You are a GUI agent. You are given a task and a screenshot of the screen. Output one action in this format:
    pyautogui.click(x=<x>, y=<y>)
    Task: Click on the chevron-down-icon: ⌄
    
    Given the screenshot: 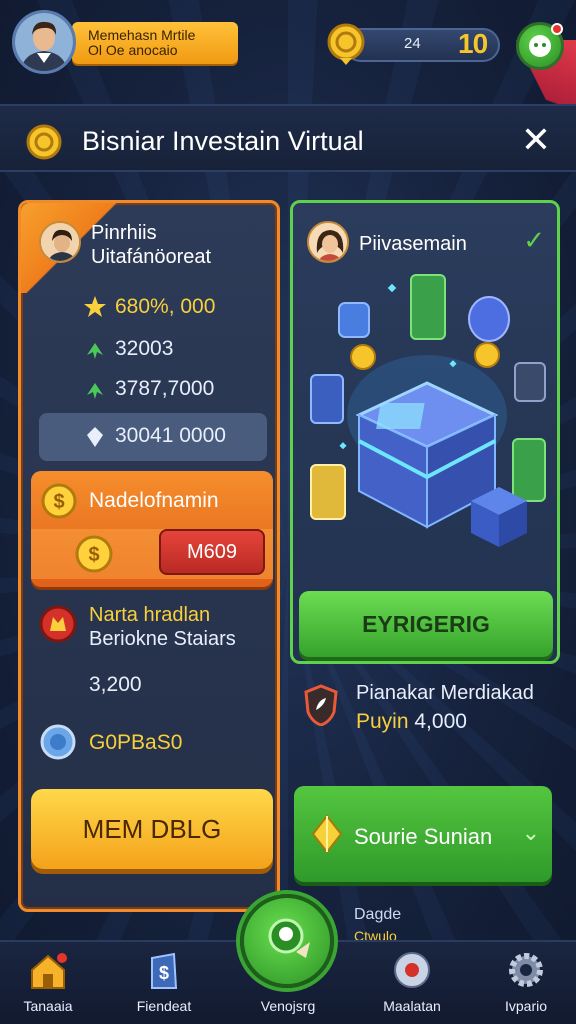 What is the action you would take?
    pyautogui.click(x=530, y=832)
    